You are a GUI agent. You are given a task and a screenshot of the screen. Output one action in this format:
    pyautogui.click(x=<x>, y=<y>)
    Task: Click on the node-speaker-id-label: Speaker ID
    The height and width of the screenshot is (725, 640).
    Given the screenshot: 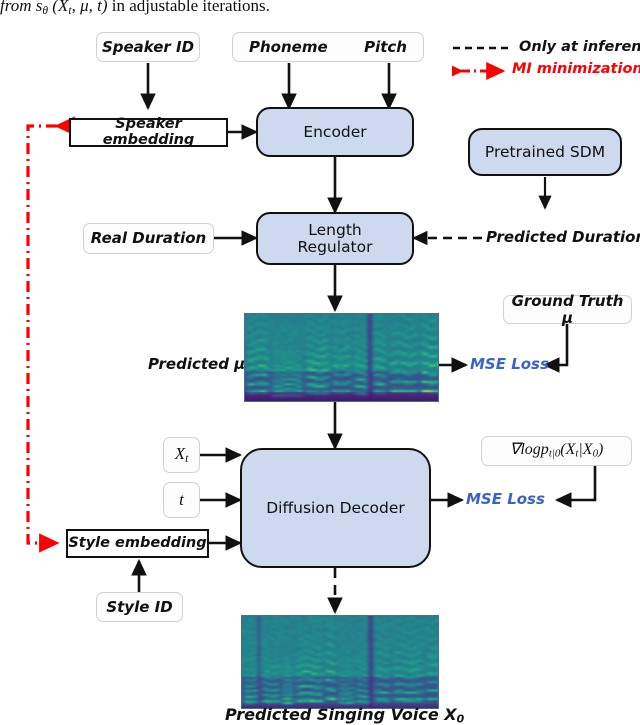 What is the action you would take?
    pyautogui.click(x=148, y=46)
    